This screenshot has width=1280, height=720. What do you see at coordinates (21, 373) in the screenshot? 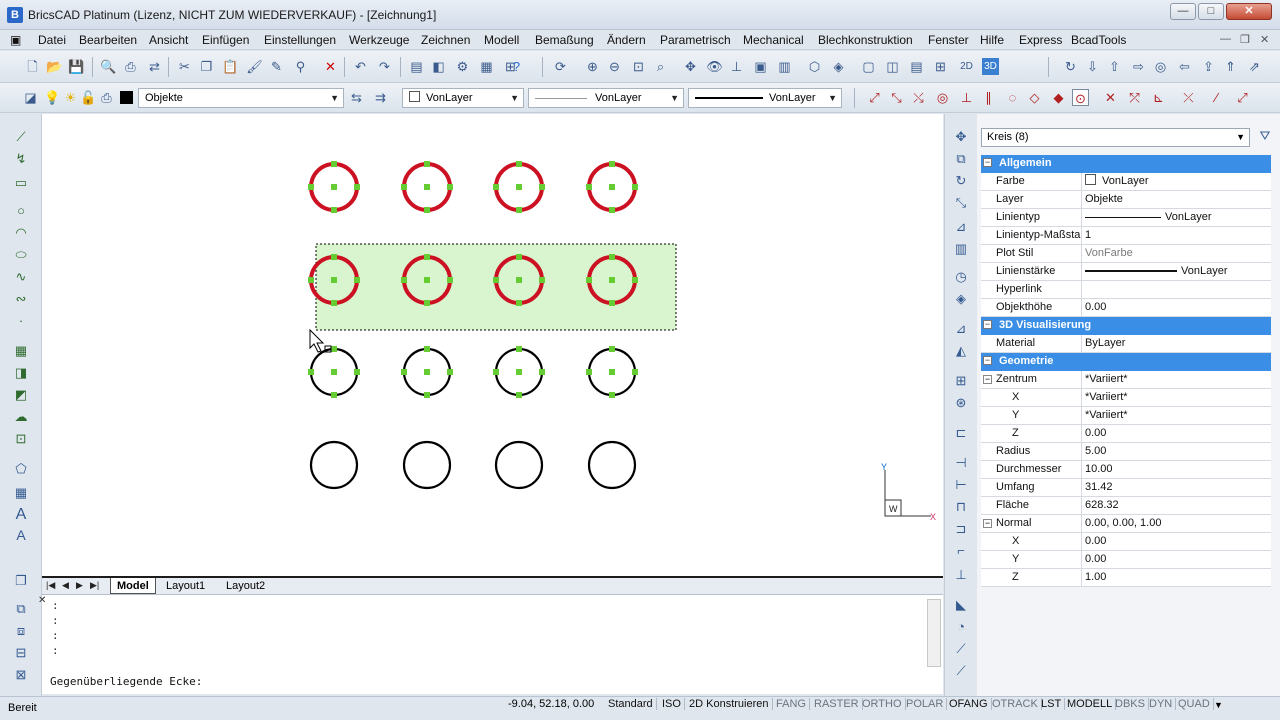
I see `region-icon: ◨` at bounding box center [21, 373].